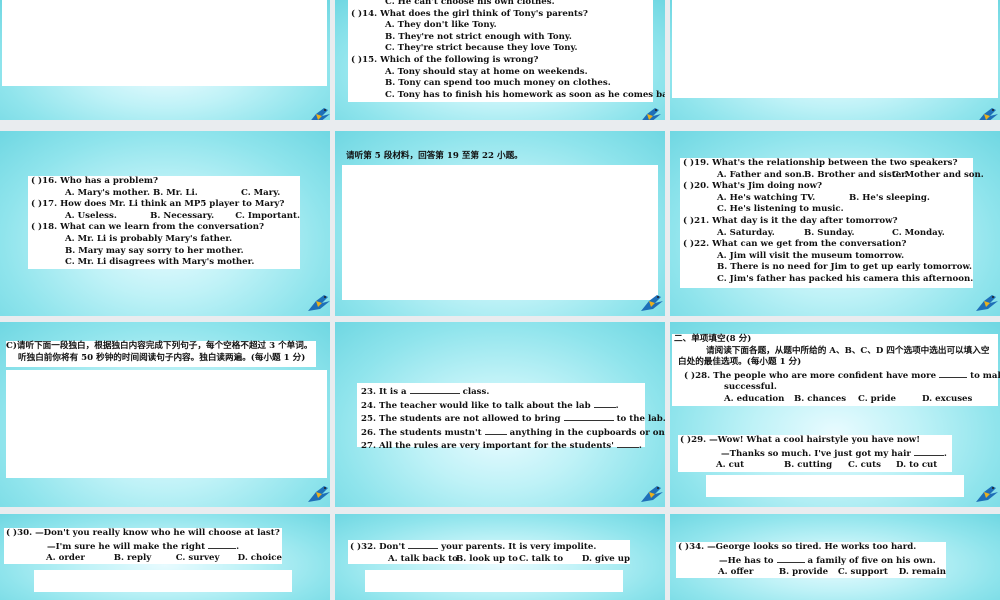 This screenshot has height=600, width=1000. I want to click on slide-5: 请听第 5 段材料，回答第 19 至第 22 小题。, so click(500, 223).